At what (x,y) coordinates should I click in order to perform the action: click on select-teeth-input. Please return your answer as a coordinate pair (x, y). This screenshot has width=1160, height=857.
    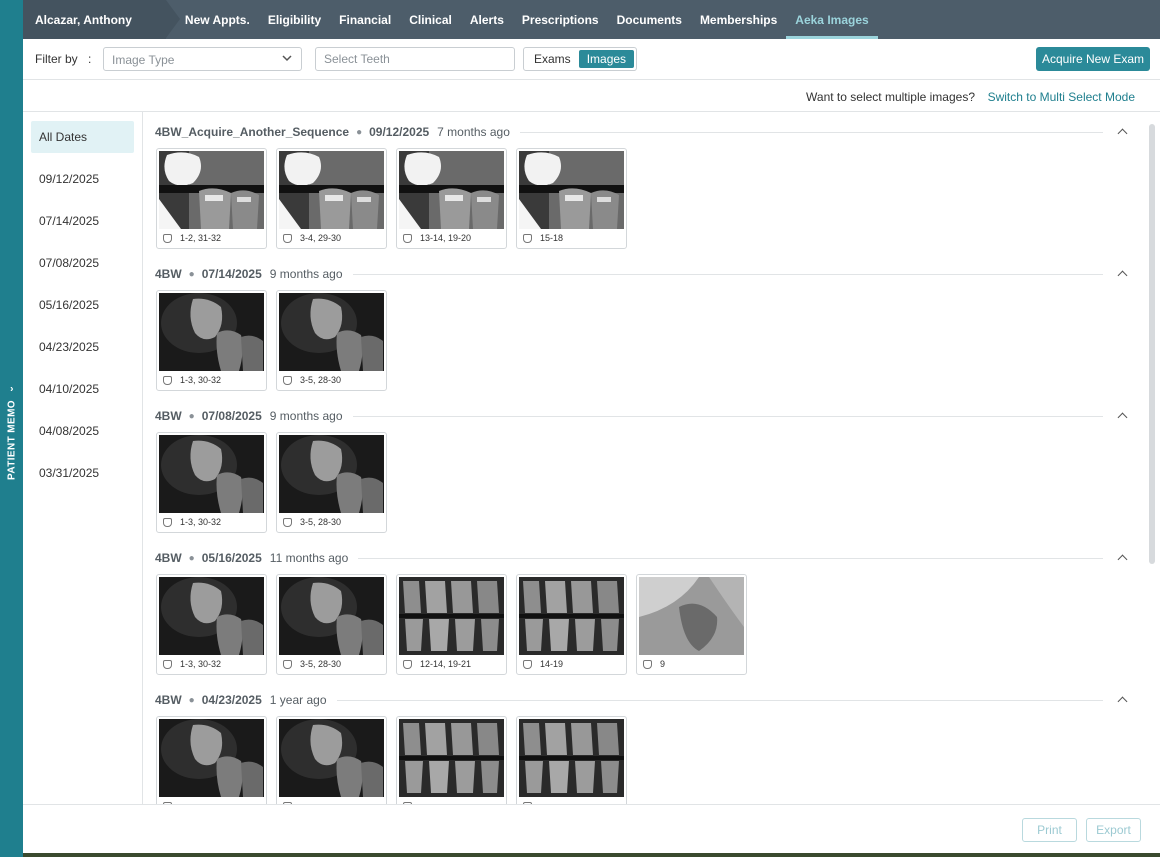
    Looking at the image, I should click on (415, 59).